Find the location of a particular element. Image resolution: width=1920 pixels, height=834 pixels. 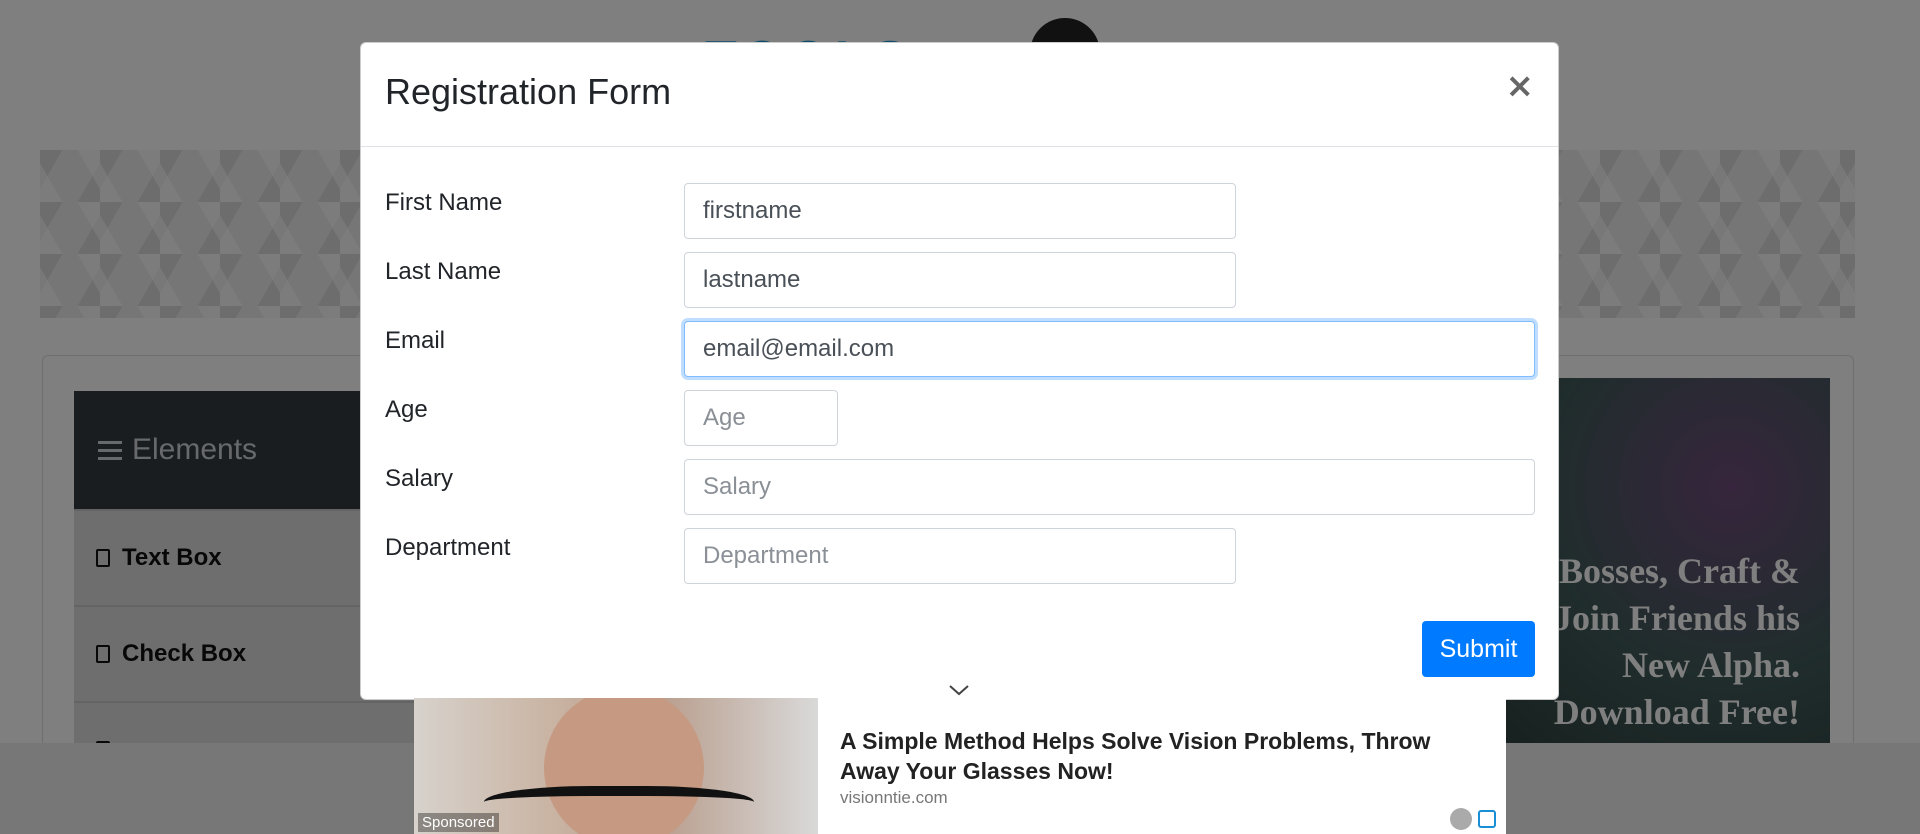

form-row-department: Department is located at coordinates (959, 557).